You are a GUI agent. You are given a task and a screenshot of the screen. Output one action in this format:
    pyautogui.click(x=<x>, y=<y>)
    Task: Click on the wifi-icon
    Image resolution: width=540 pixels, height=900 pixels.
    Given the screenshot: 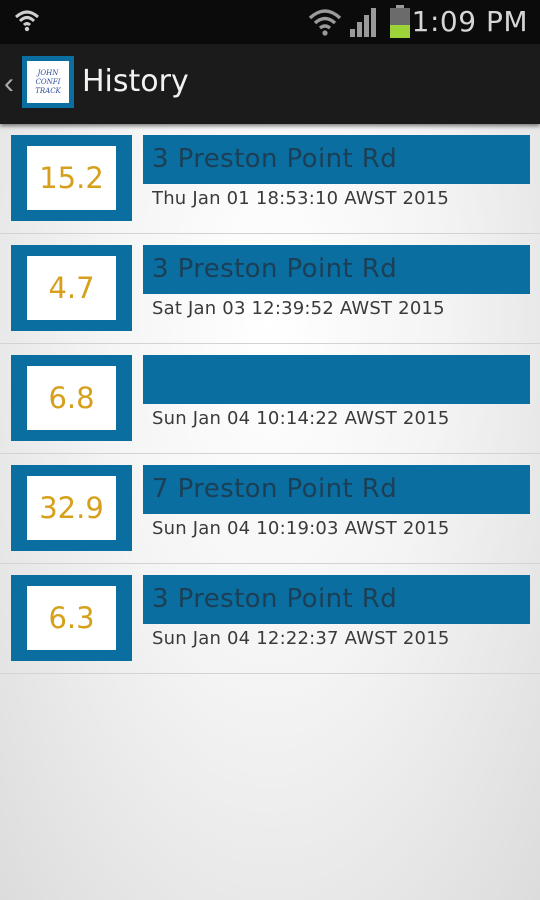 What is the action you would take?
    pyautogui.click(x=325, y=24)
    